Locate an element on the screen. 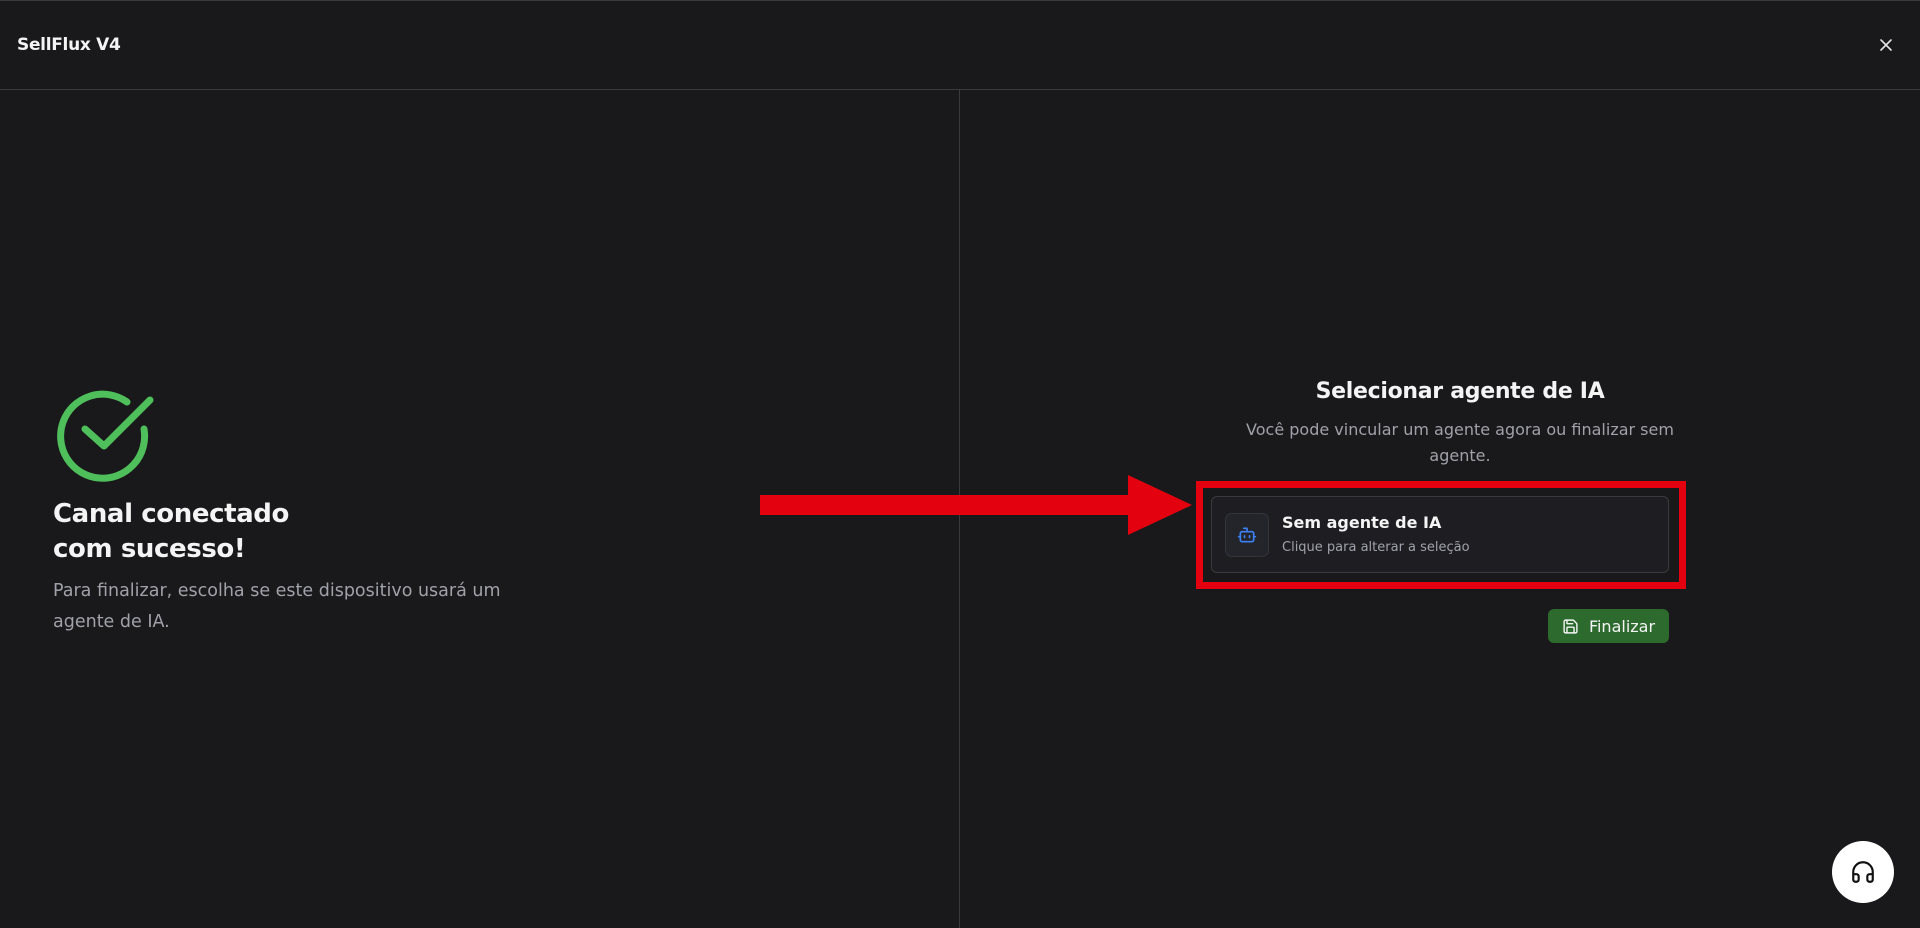 This screenshot has width=1920, height=928. close-button is located at coordinates (1886, 45).